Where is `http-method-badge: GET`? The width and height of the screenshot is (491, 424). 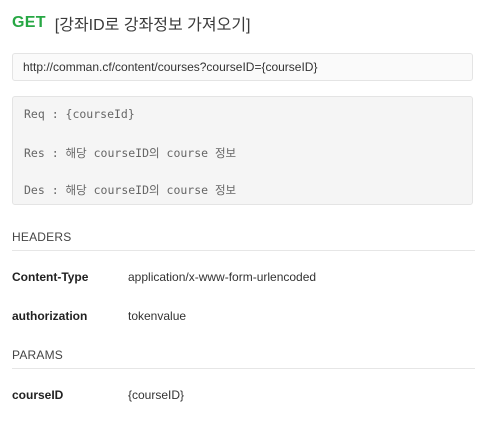
http-method-badge: GET is located at coordinates (29, 22).